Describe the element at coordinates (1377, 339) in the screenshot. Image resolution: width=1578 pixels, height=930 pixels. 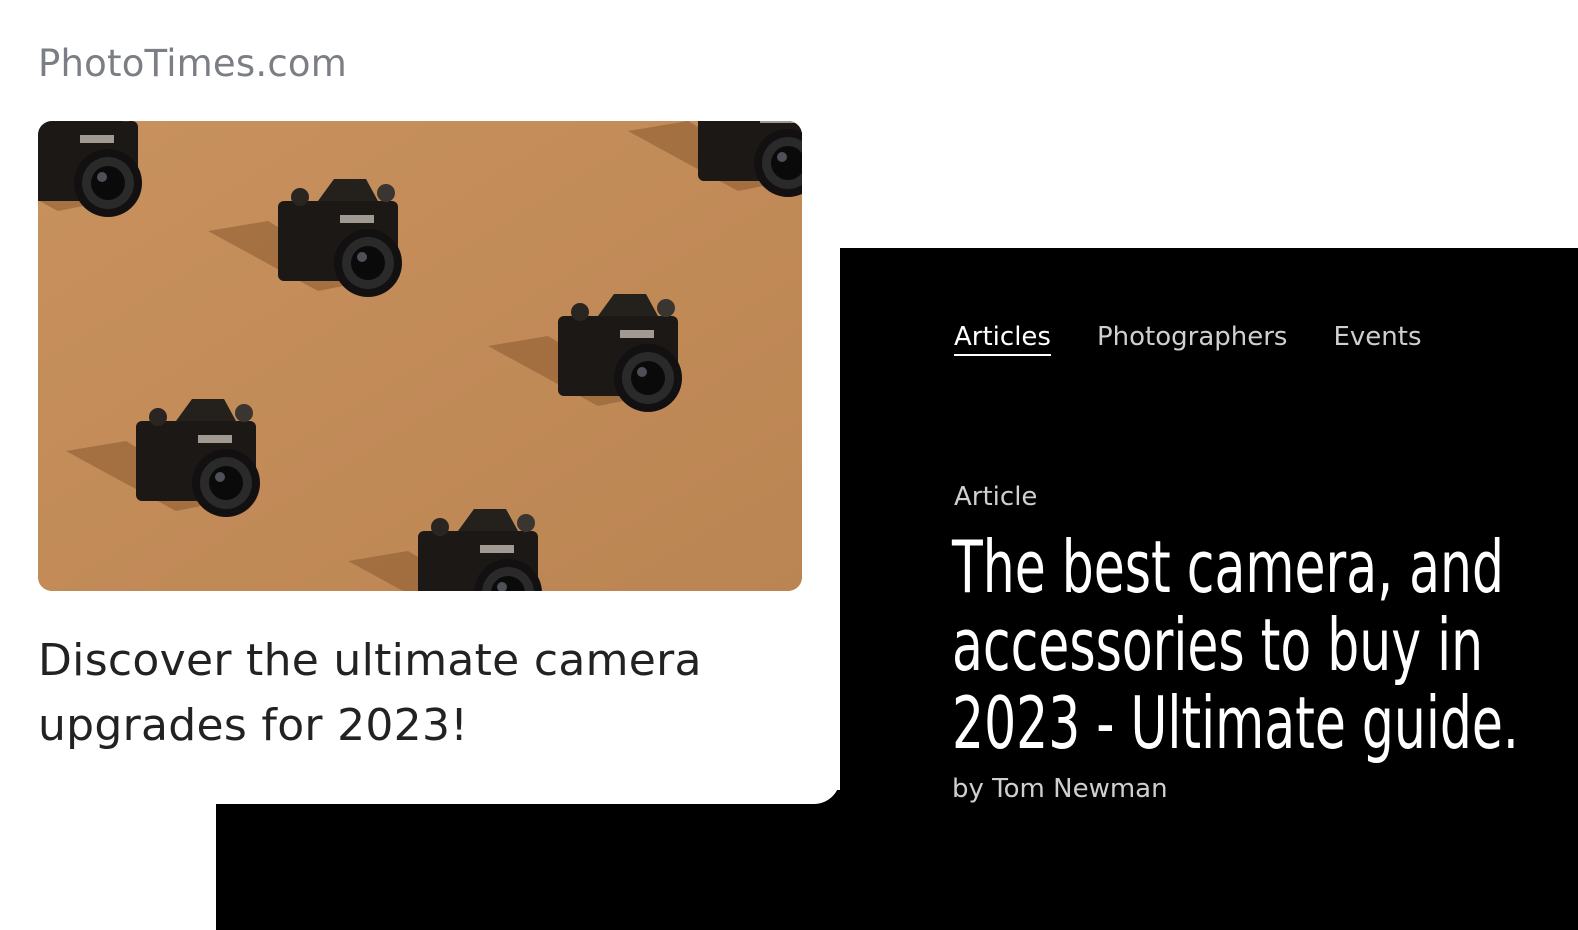
I see `nav-item-events: Events` at that location.